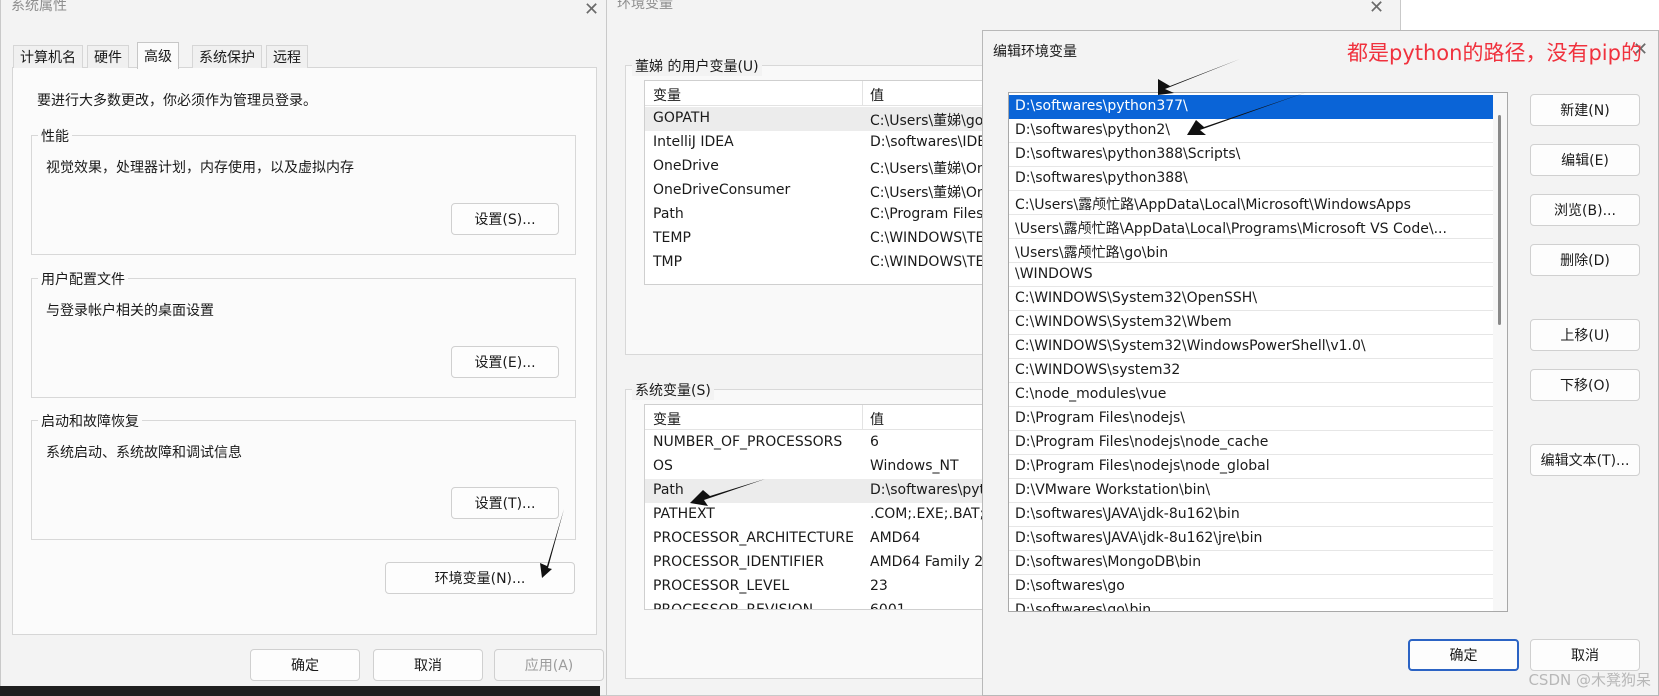 This screenshot has width=1659, height=696. What do you see at coordinates (1251, 515) in the screenshot?
I see `path-entry: D:\softwares\JAVA\jdk-8u162\bin` at bounding box center [1251, 515].